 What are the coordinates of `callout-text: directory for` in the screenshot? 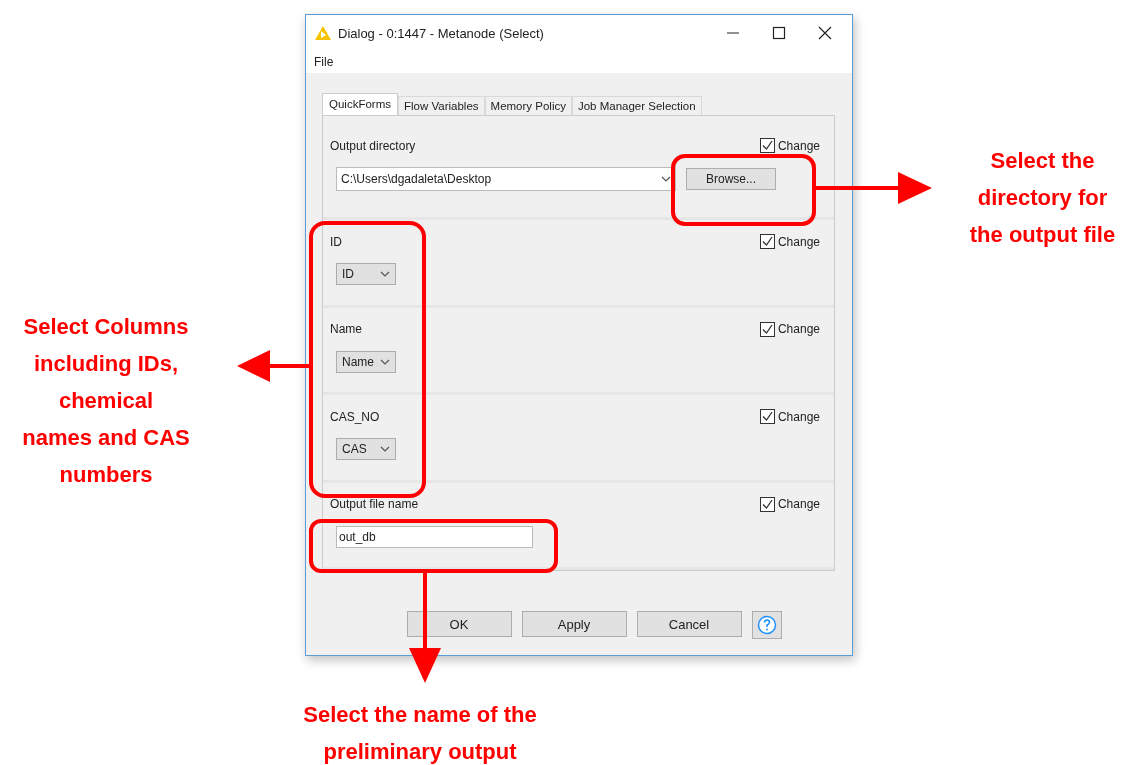 It's located at (1042, 198).